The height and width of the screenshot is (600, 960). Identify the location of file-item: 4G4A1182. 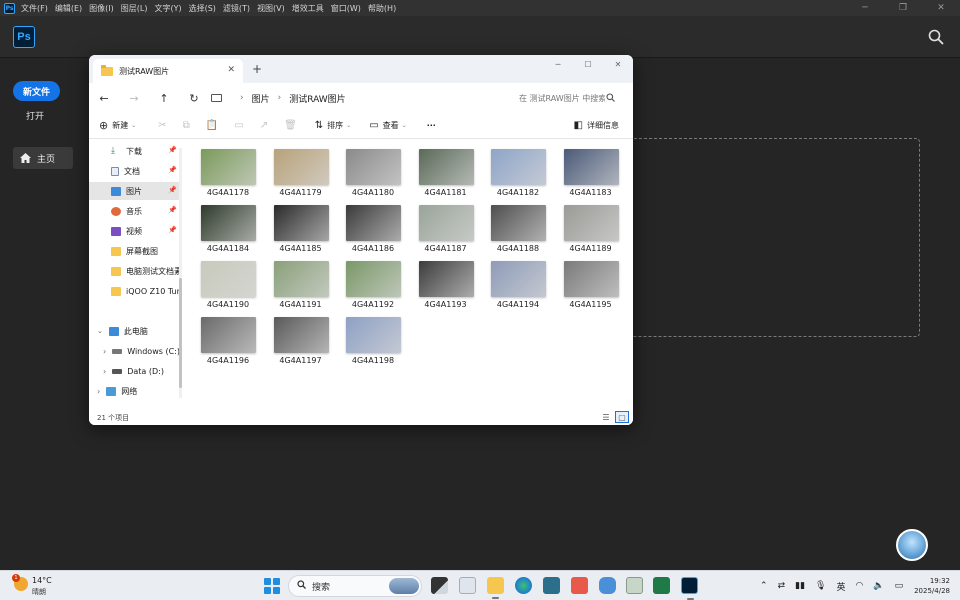
(518, 169).